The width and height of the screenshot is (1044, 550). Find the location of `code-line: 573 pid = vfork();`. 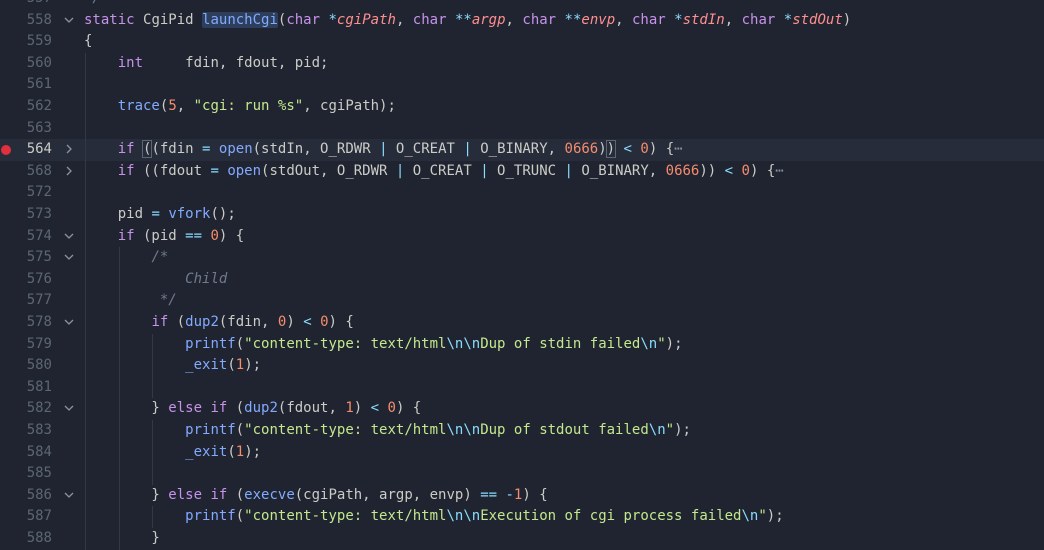

code-line: 573 pid = vfork(); is located at coordinates (522, 215).